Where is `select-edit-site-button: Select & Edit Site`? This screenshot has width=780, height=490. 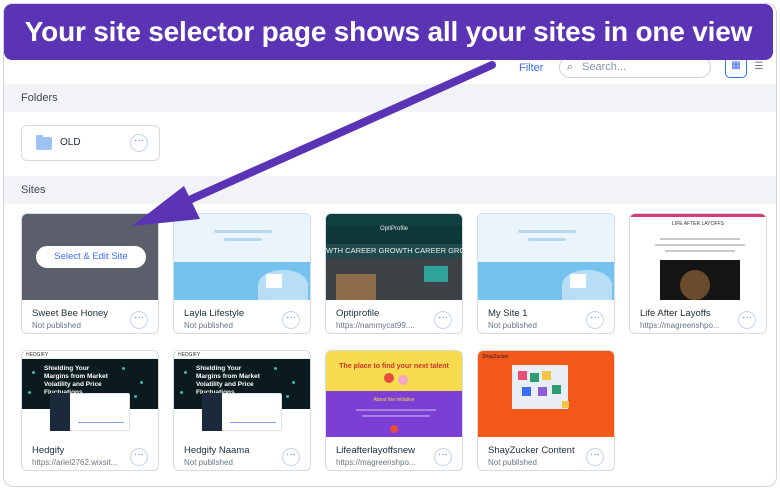
select-edit-site-button: Select & Edit Site is located at coordinates (91, 257).